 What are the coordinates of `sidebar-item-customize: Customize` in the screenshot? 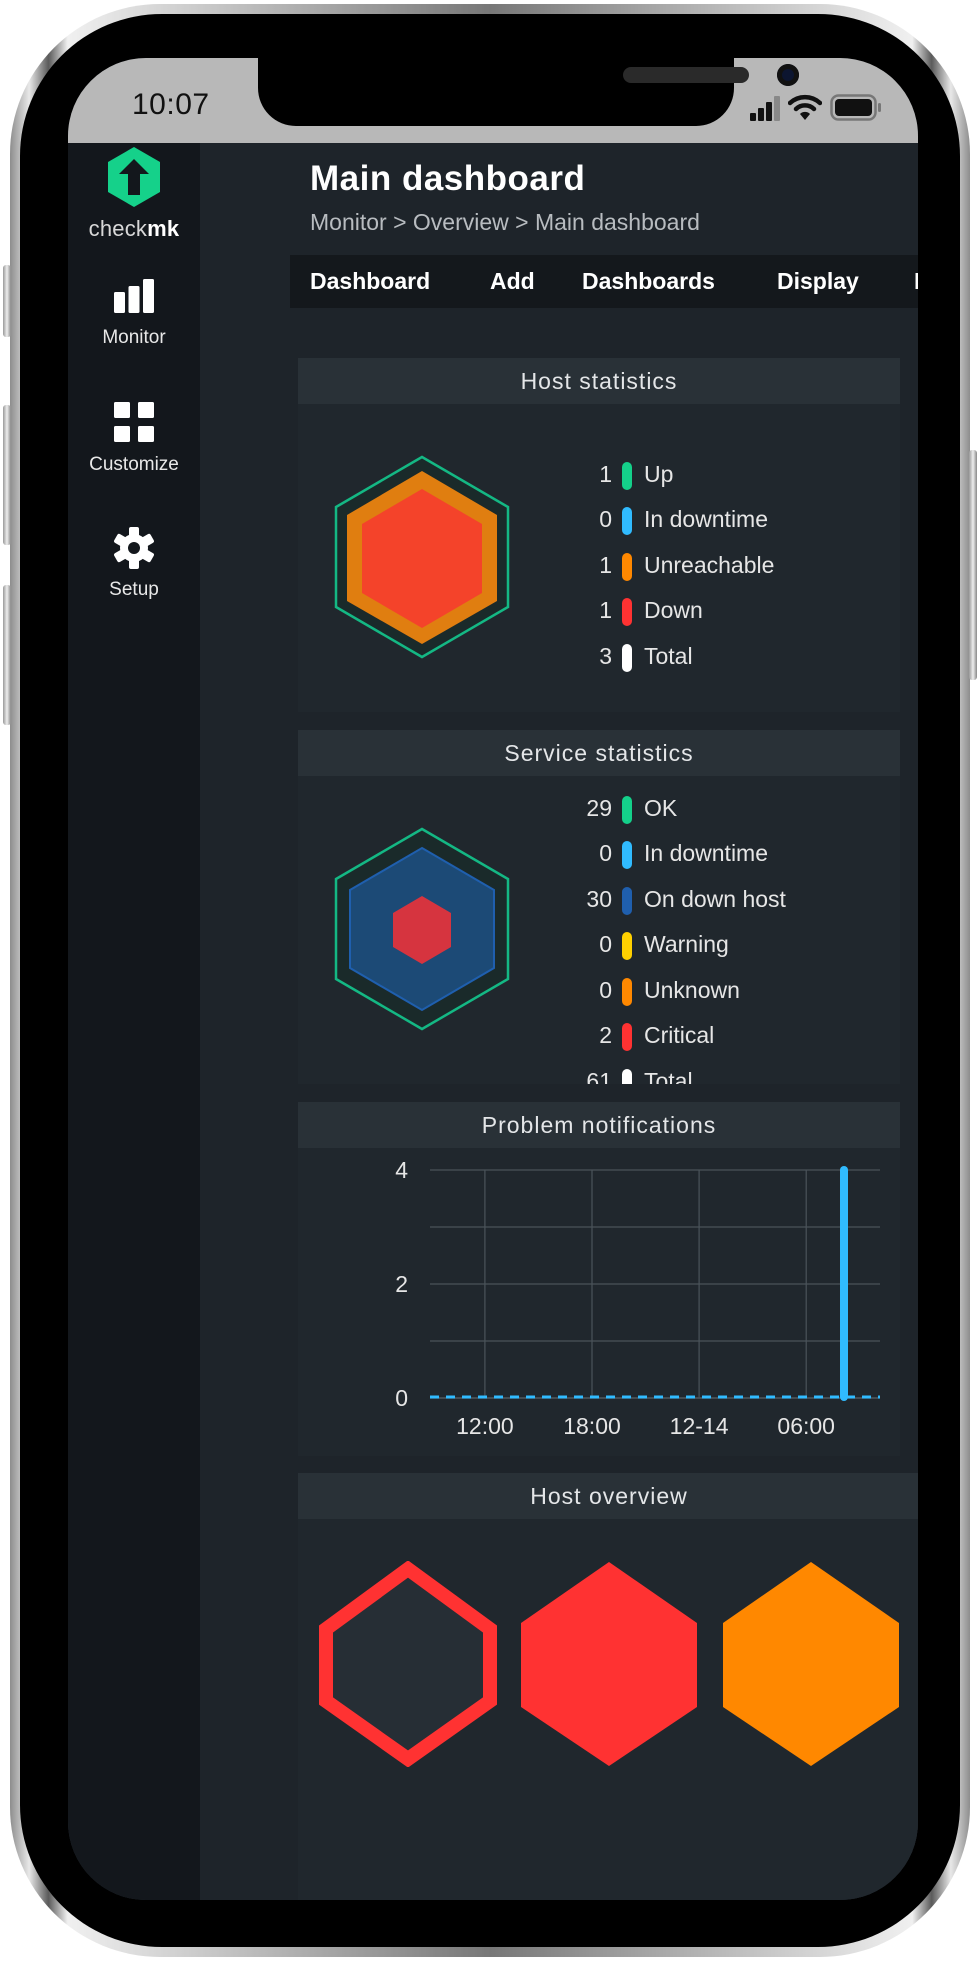 It's located at (134, 438).